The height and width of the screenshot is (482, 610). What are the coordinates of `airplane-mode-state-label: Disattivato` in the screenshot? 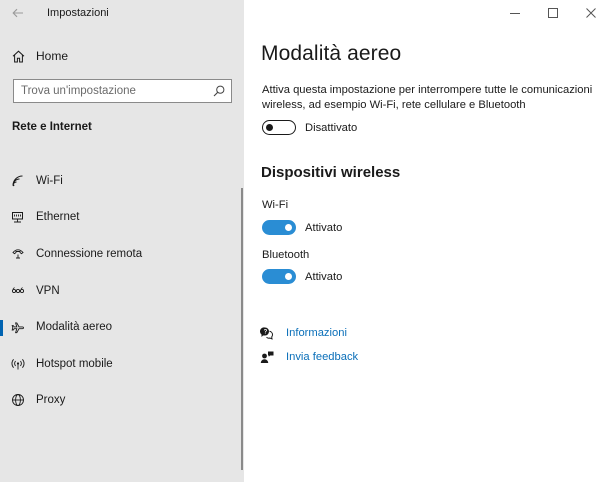 It's located at (331, 128).